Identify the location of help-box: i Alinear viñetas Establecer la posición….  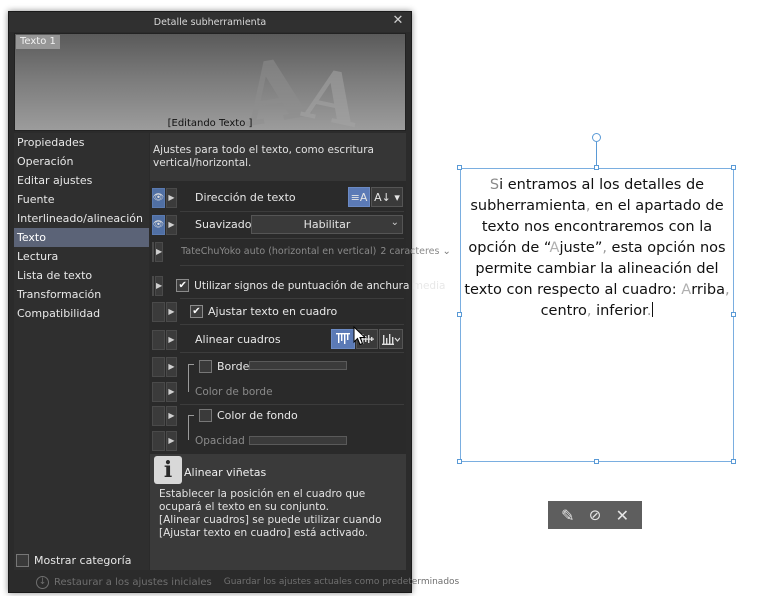
(278, 512).